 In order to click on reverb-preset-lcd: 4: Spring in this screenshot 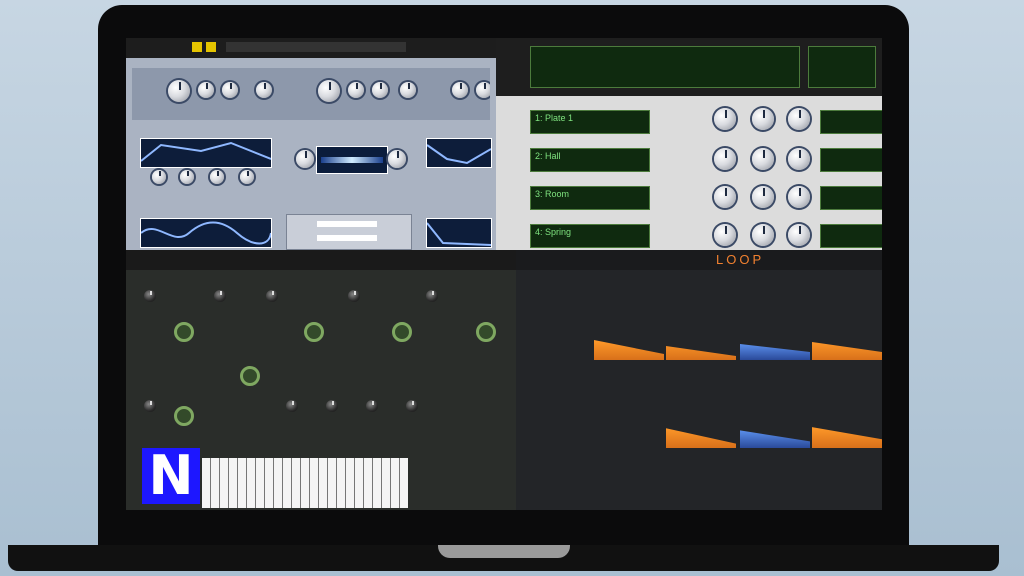, I will do `click(590, 236)`.